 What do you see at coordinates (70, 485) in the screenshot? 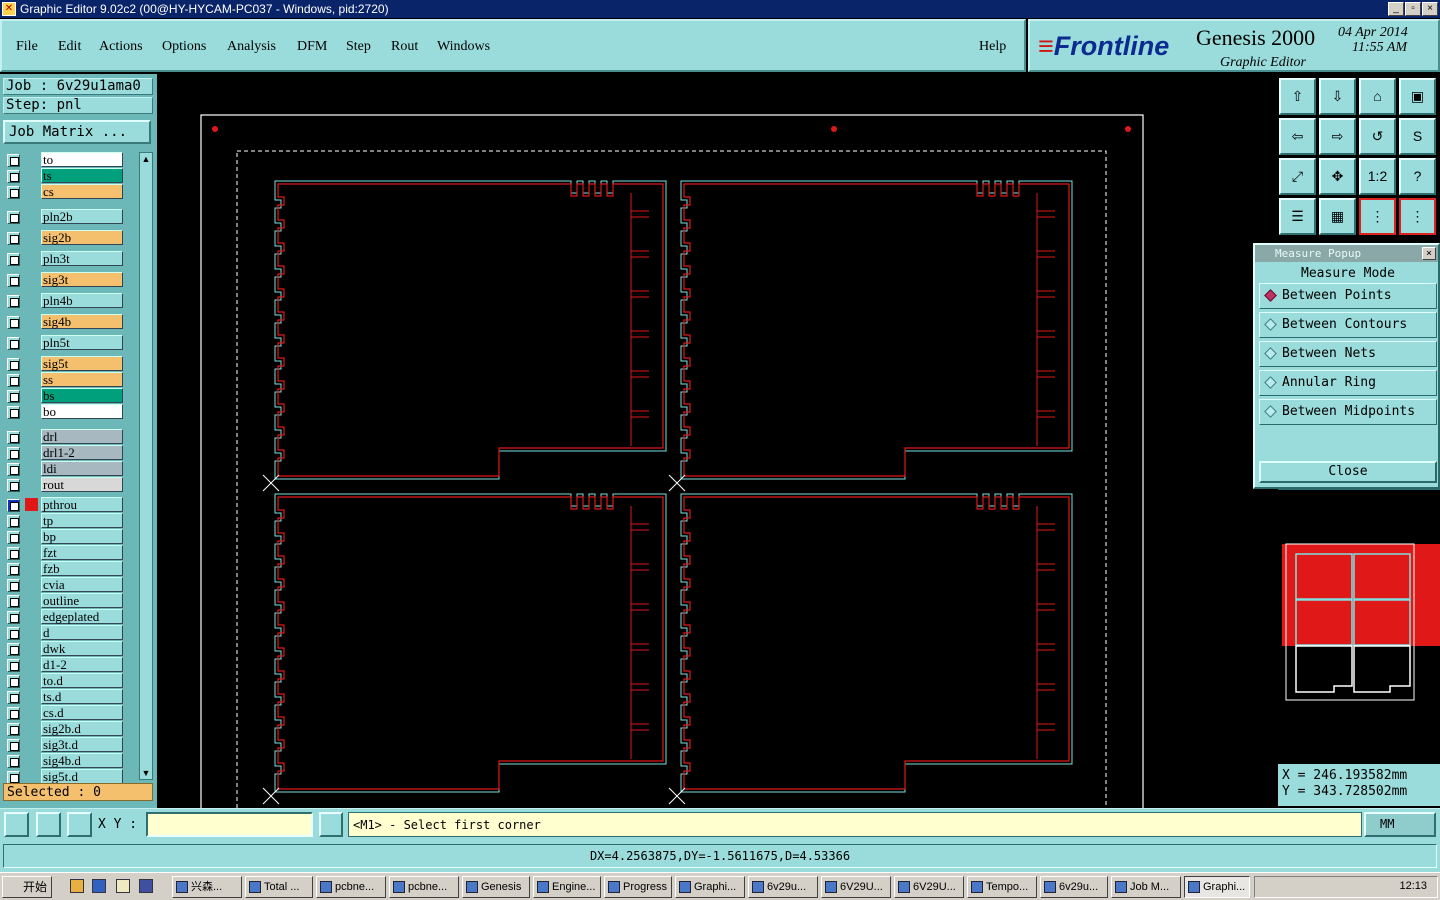
I see `layer-row: rout` at bounding box center [70, 485].